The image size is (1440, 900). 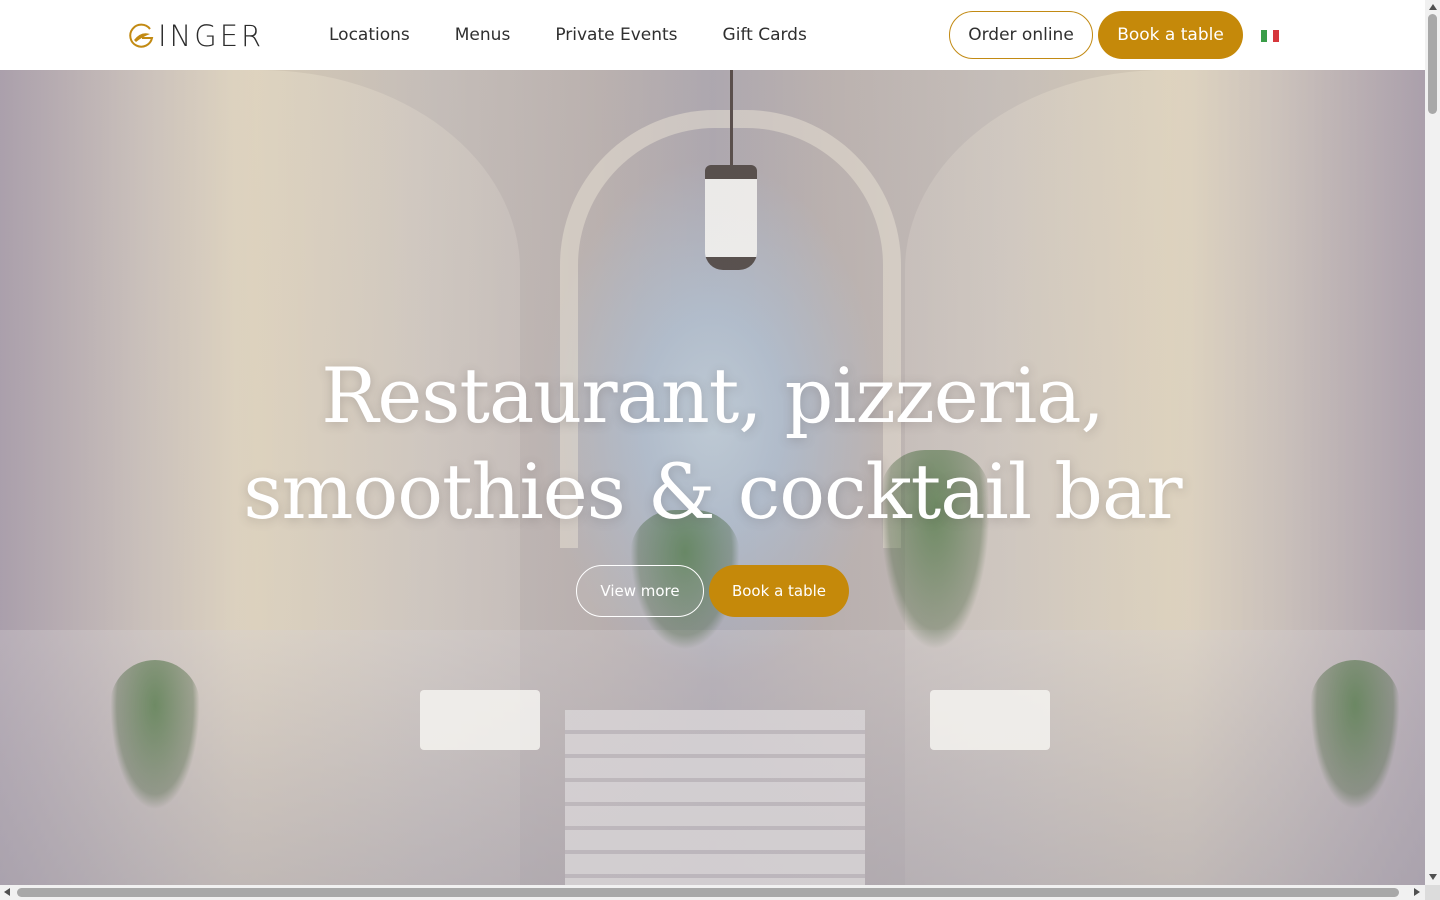 What do you see at coordinates (1355, 735) in the screenshot?
I see `pineapple-right` at bounding box center [1355, 735].